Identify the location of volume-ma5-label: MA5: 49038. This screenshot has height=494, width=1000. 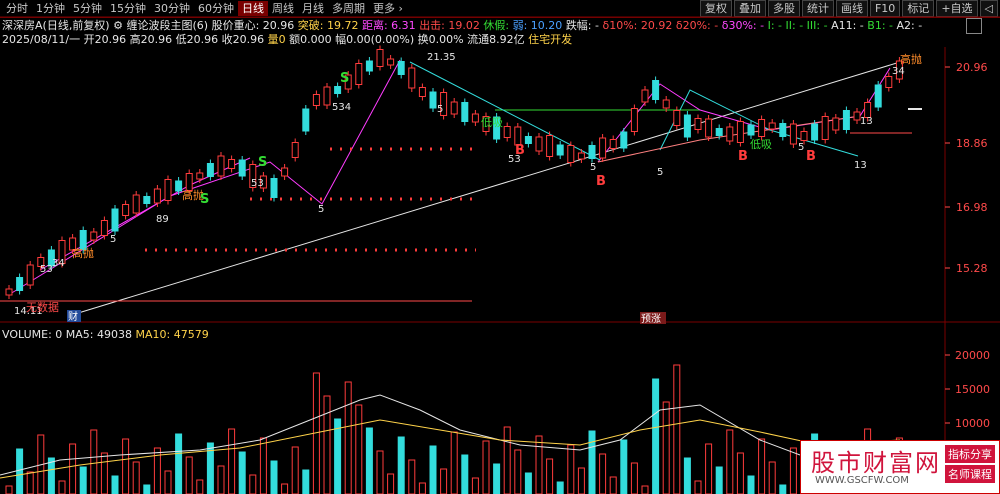
(98, 334).